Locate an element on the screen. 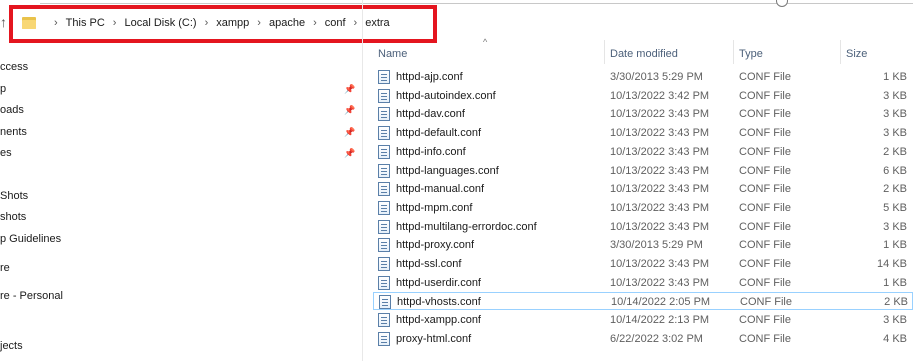 The height and width of the screenshot is (361, 913). column-header-date-modified: Date modified is located at coordinates (644, 54).